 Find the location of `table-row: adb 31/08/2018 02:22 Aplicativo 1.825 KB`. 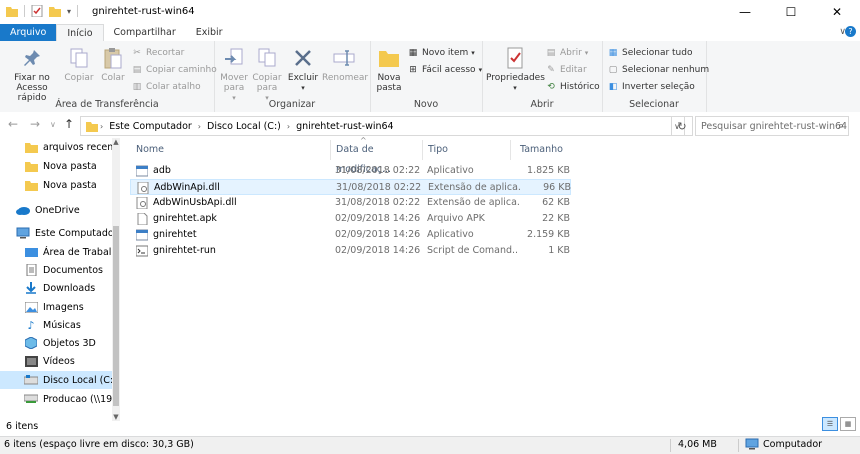

table-row: adb 31/08/2018 02:22 Aplicativo 1.825 KB is located at coordinates (350, 171).